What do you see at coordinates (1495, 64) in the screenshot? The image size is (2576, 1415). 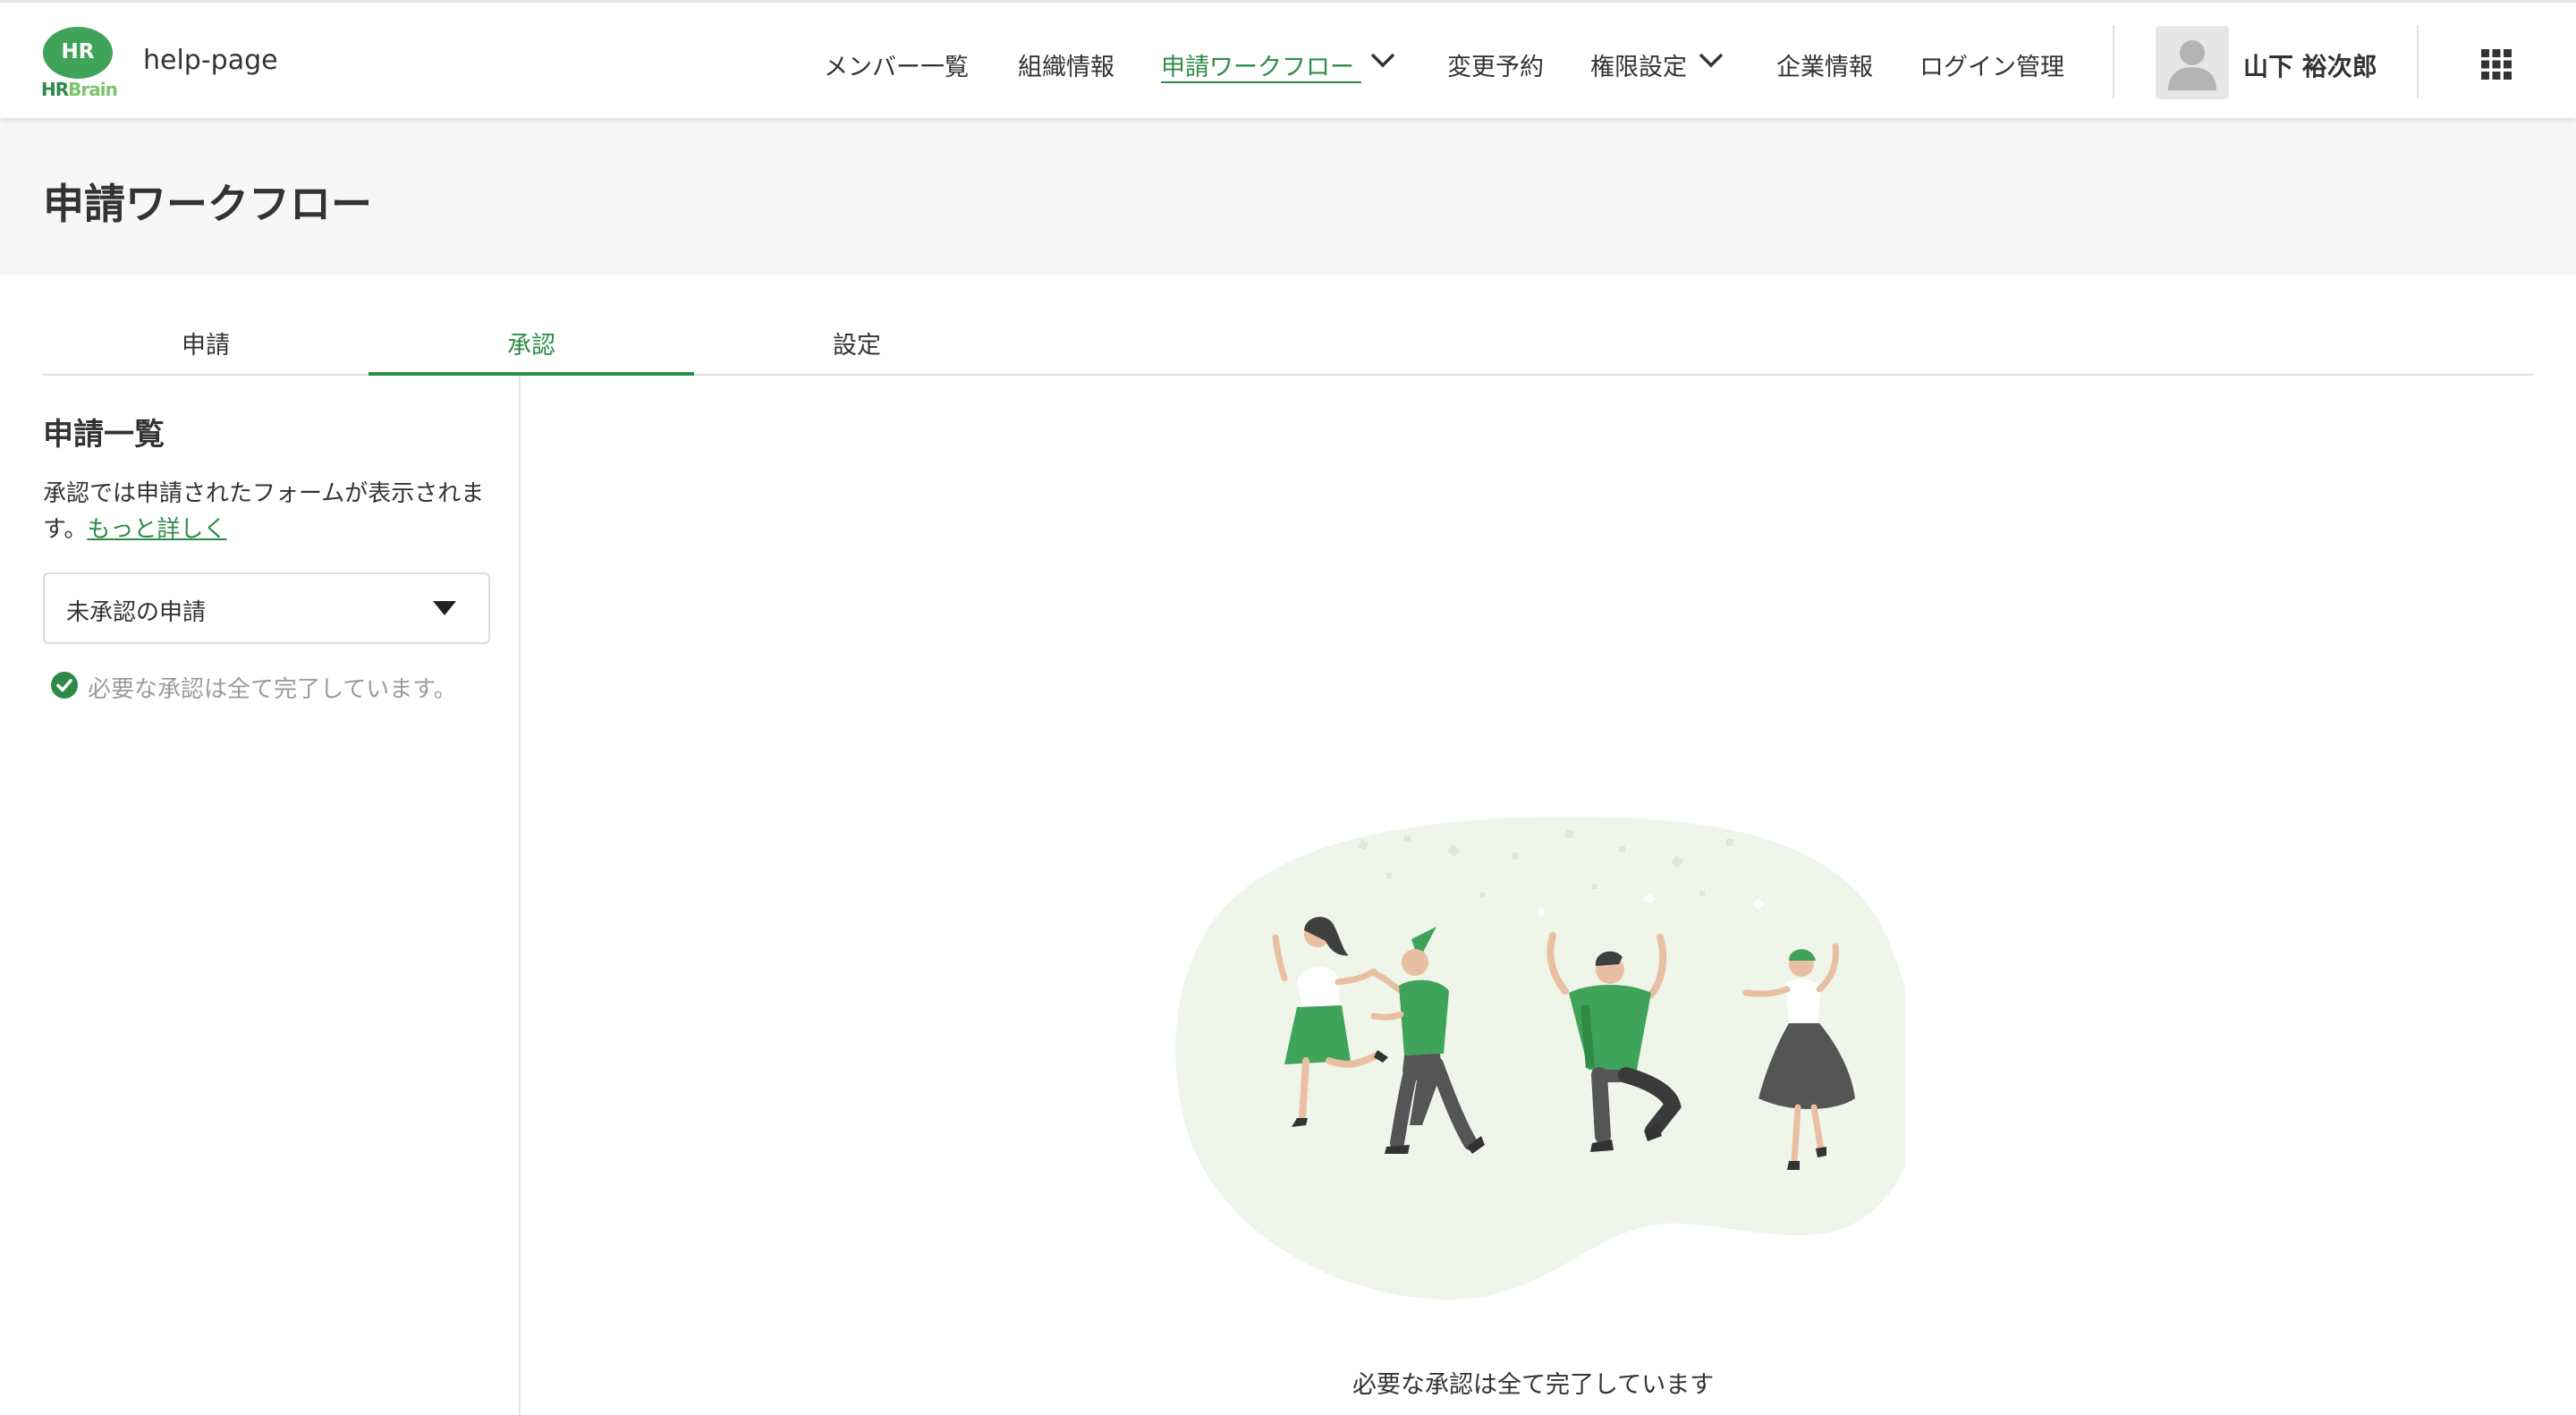 I see `nav-item-change-reservation: 変更予約` at bounding box center [1495, 64].